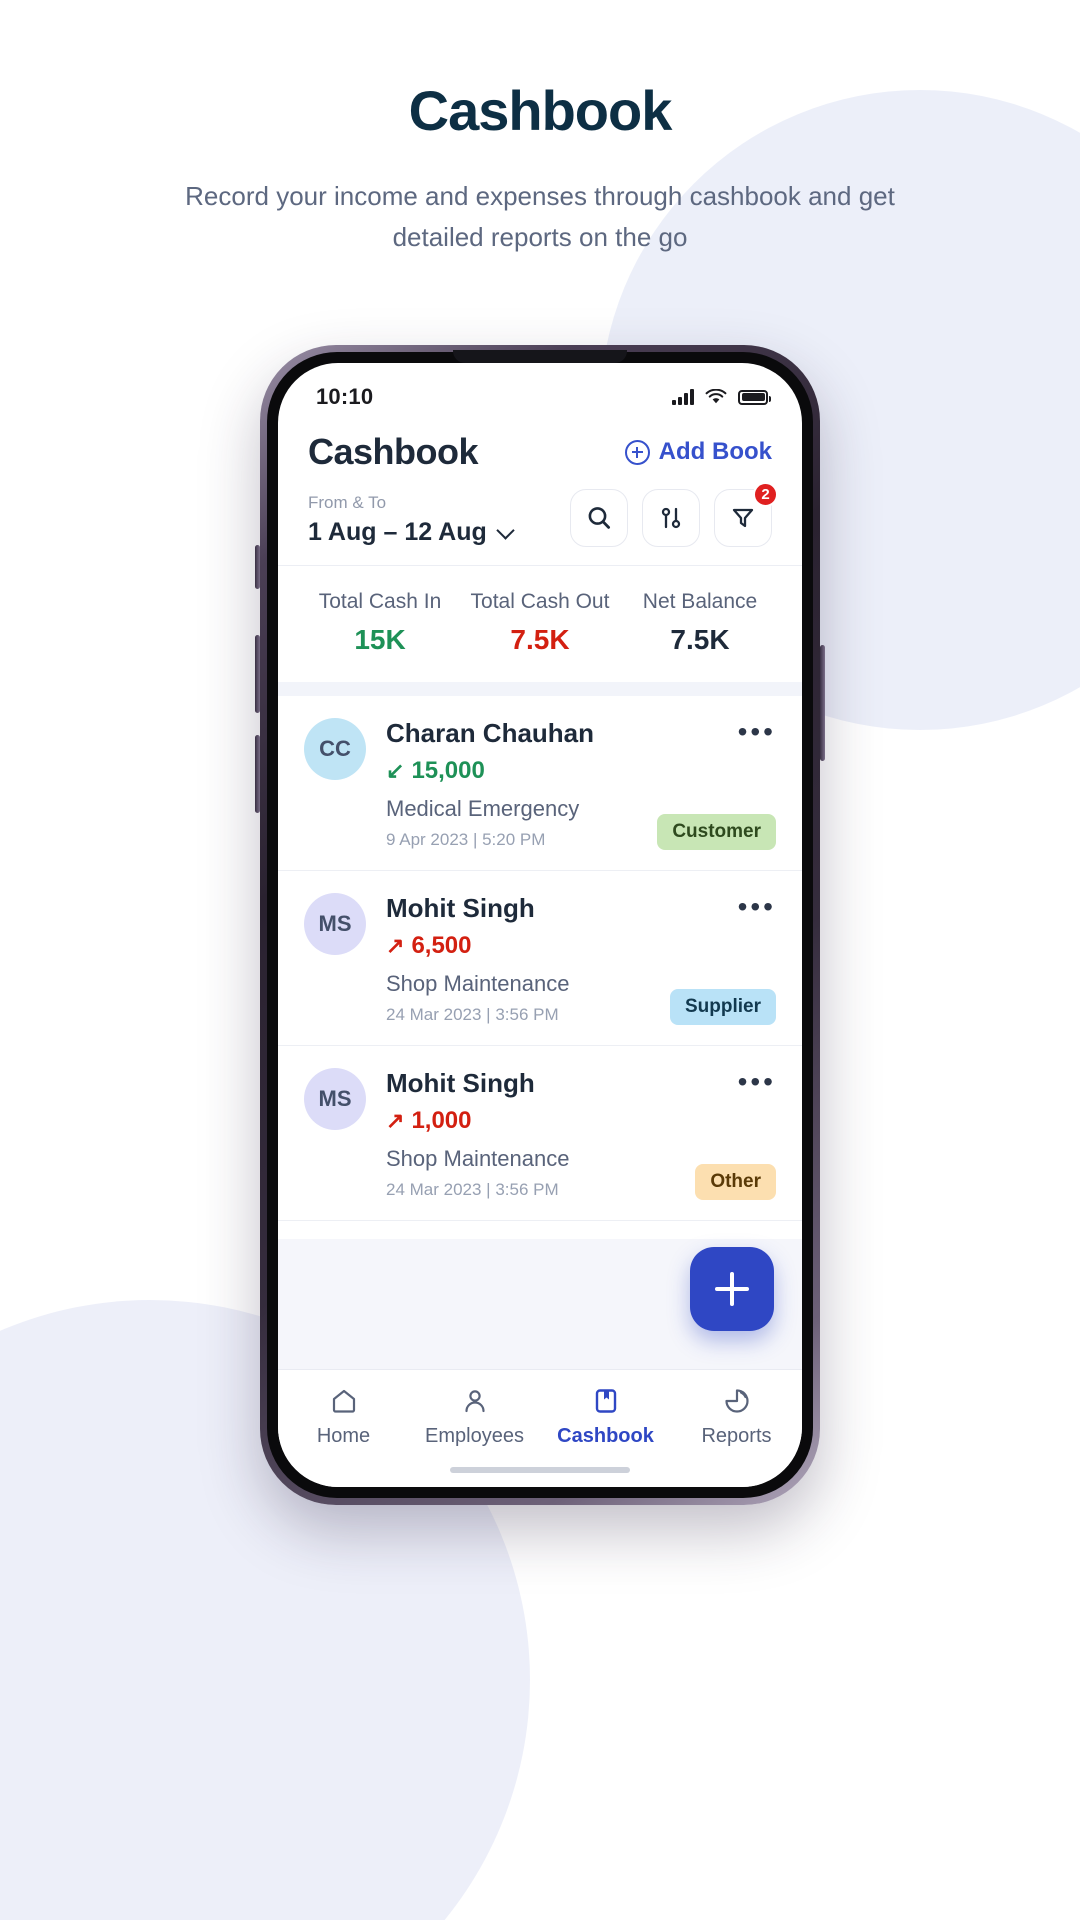 This screenshot has width=1080, height=1920. I want to click on sort-button, so click(671, 518).